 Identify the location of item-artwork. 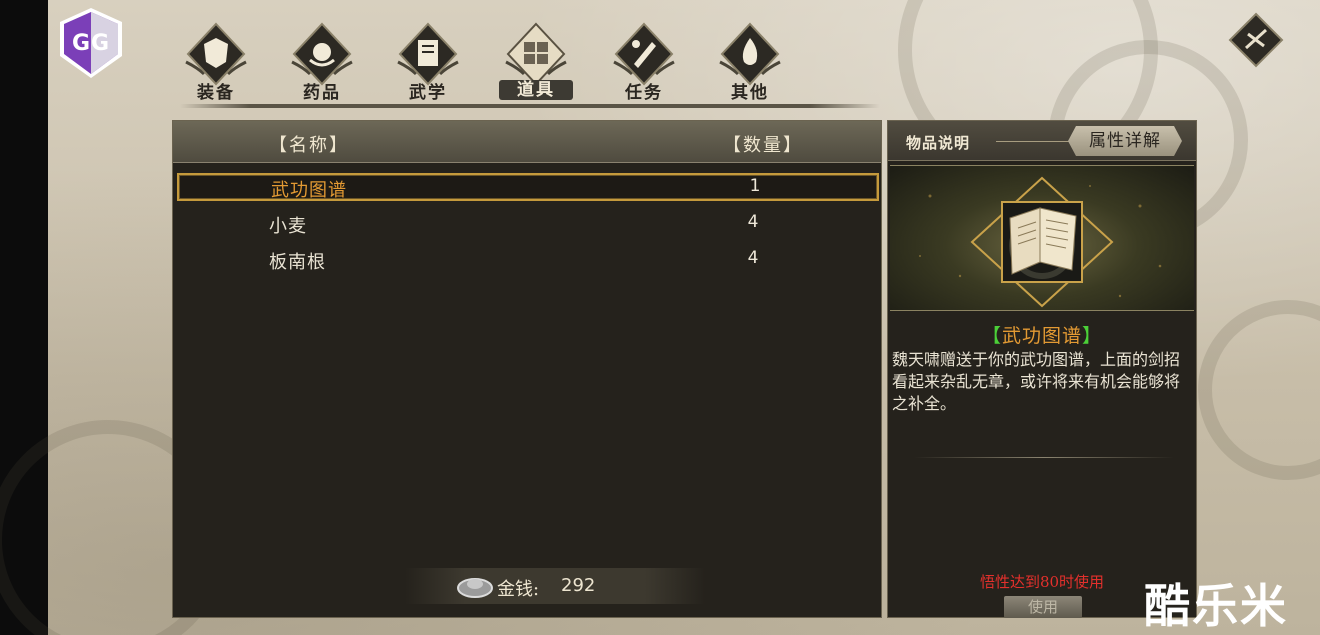
(1042, 238).